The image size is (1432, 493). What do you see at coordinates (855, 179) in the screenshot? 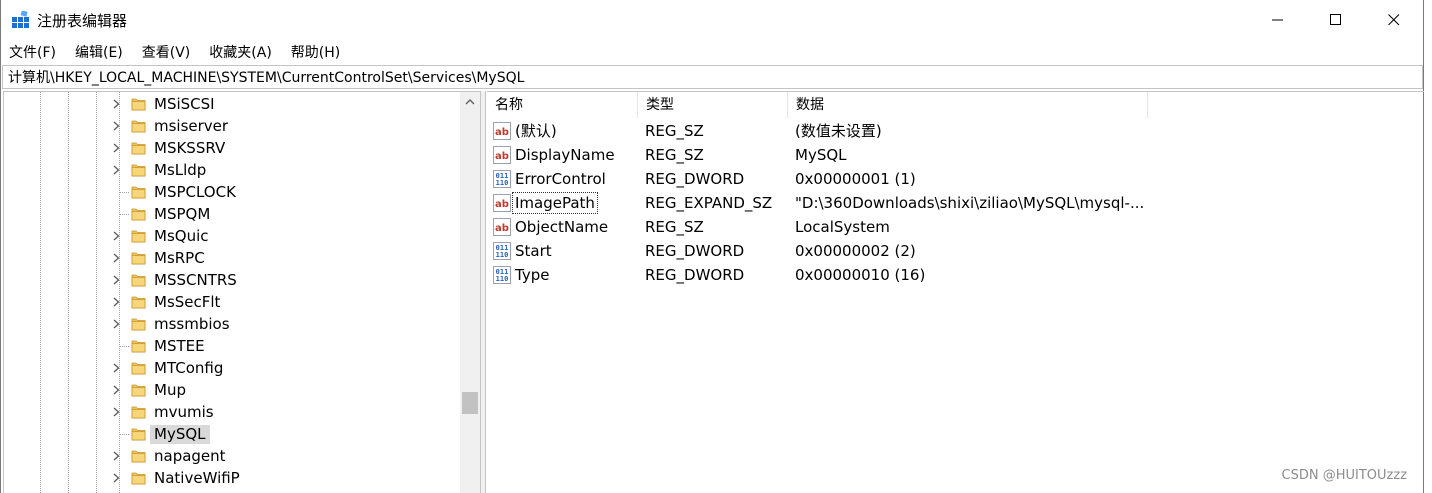
I see `value-data: 0x00000001 (1)` at bounding box center [855, 179].